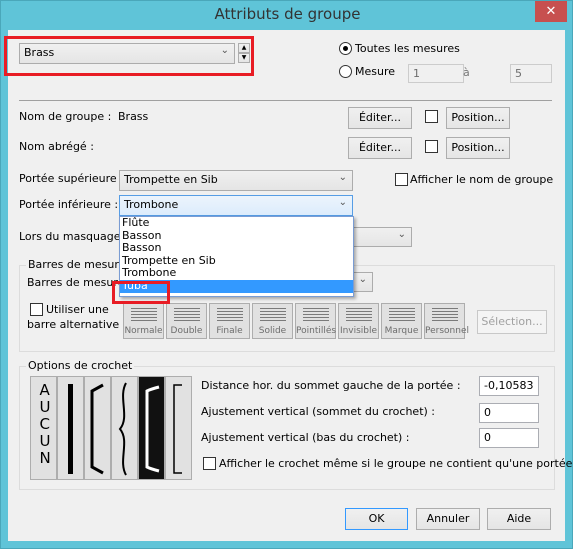  Describe the element at coordinates (345, 71) in the screenshot. I see `measure-radio` at that location.